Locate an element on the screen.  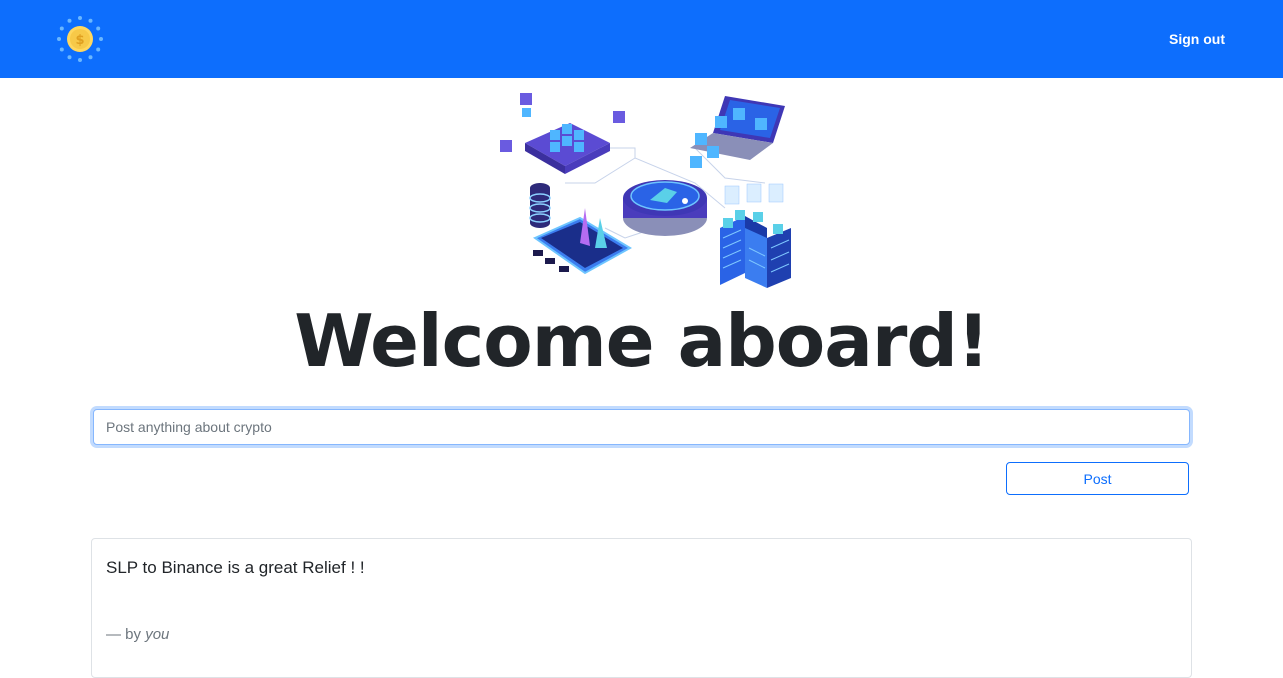
coin-logo-icon: $ is located at coordinates (80, 39).